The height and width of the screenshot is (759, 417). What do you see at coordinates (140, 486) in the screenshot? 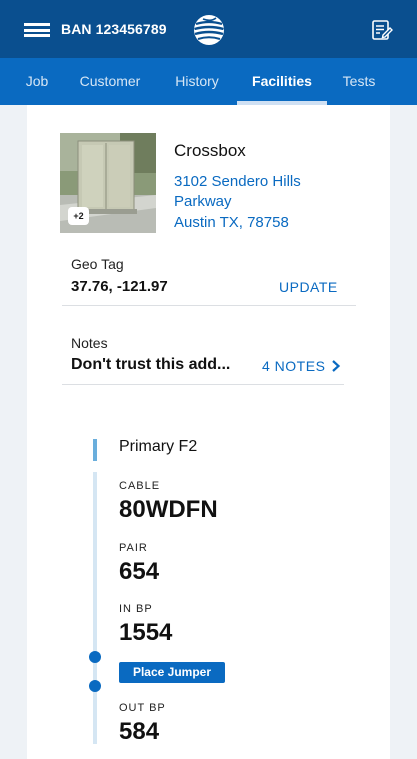
I see `cable-label: CABLE` at bounding box center [140, 486].